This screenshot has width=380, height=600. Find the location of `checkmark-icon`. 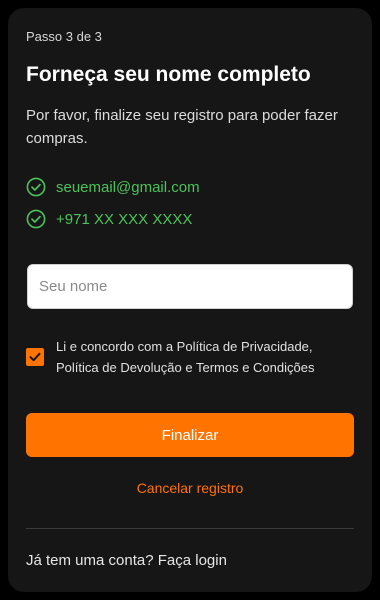

checkmark-icon is located at coordinates (35, 357).